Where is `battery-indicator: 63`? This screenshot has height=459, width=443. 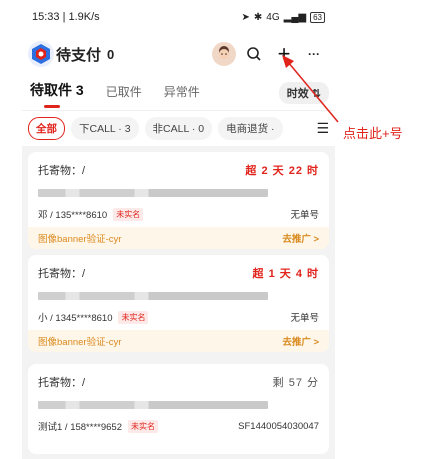
battery-indicator: 63 is located at coordinates (317, 17).